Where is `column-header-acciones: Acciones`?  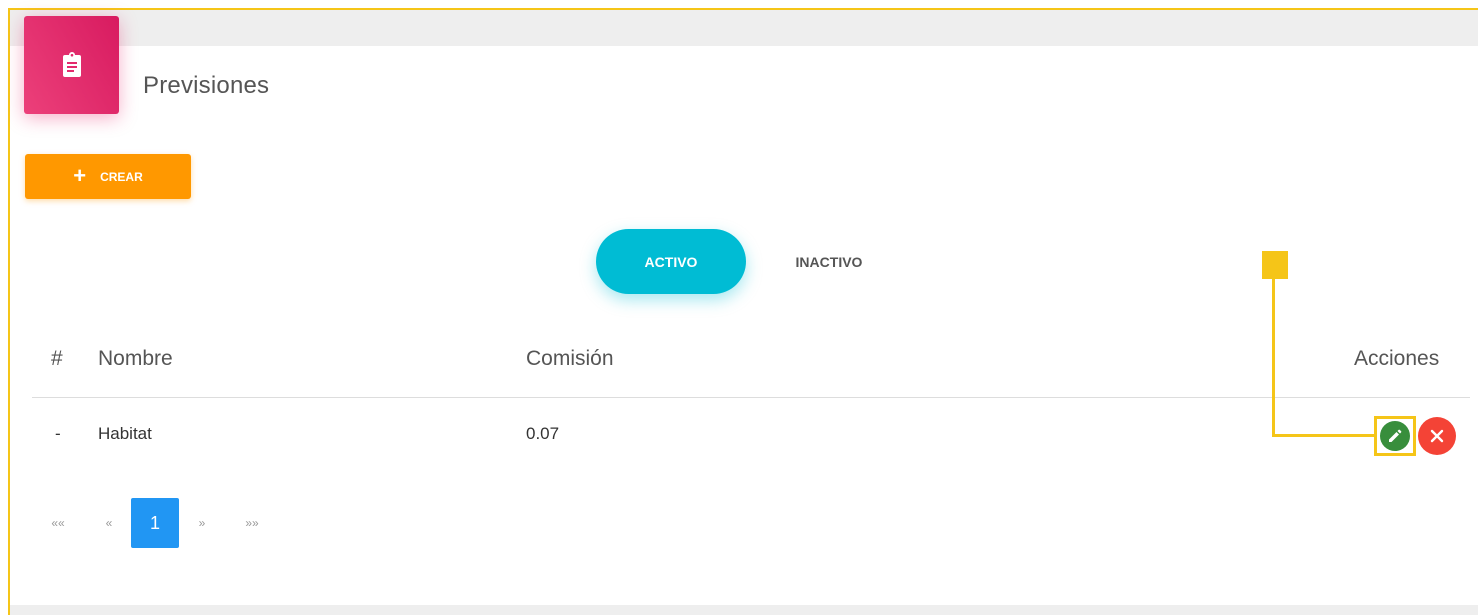 column-header-acciones: Acciones is located at coordinates (1397, 358).